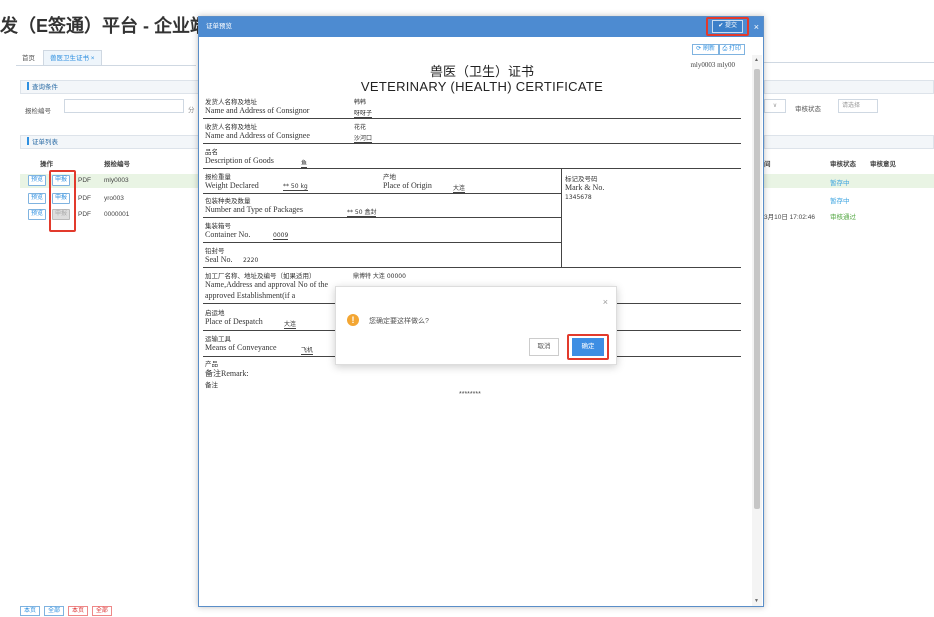 This screenshot has height=617, width=934. What do you see at coordinates (727, 26) in the screenshot?
I see `submit-button-highlight` at bounding box center [727, 26].